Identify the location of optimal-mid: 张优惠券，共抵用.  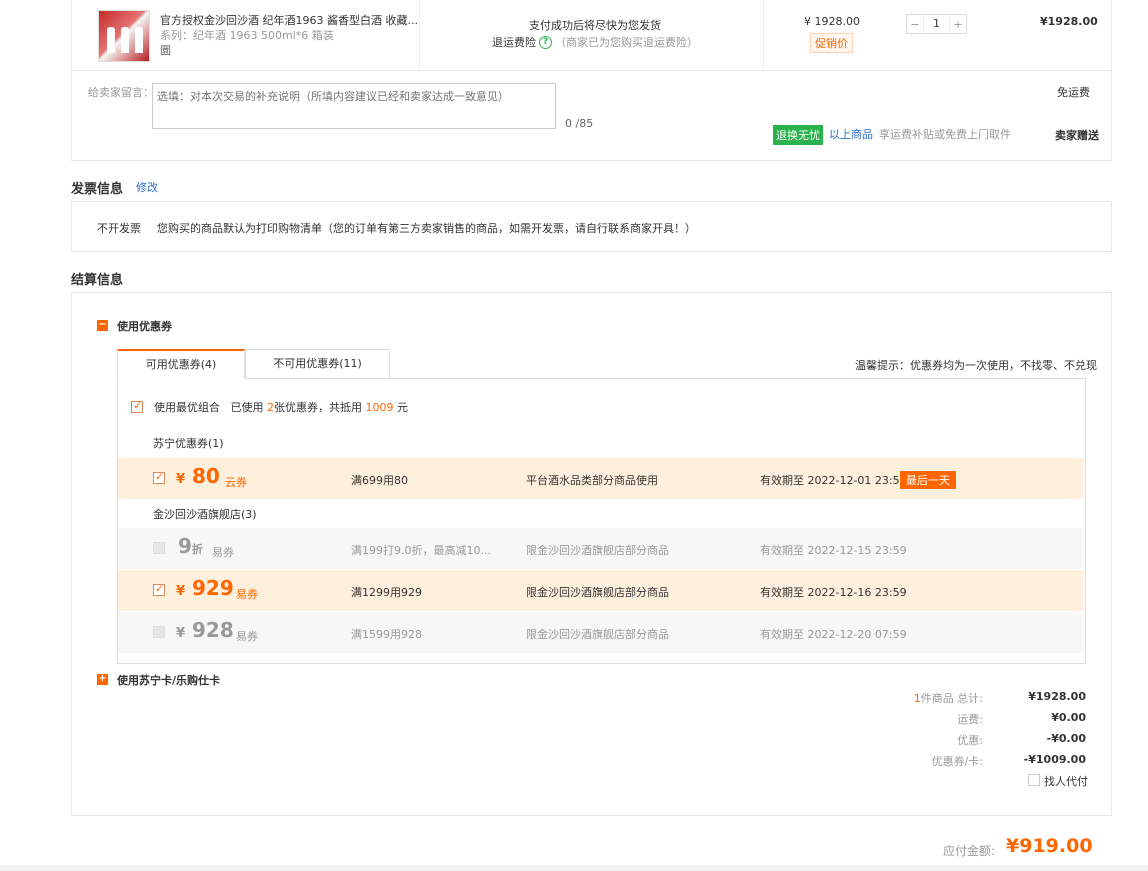
(318, 407).